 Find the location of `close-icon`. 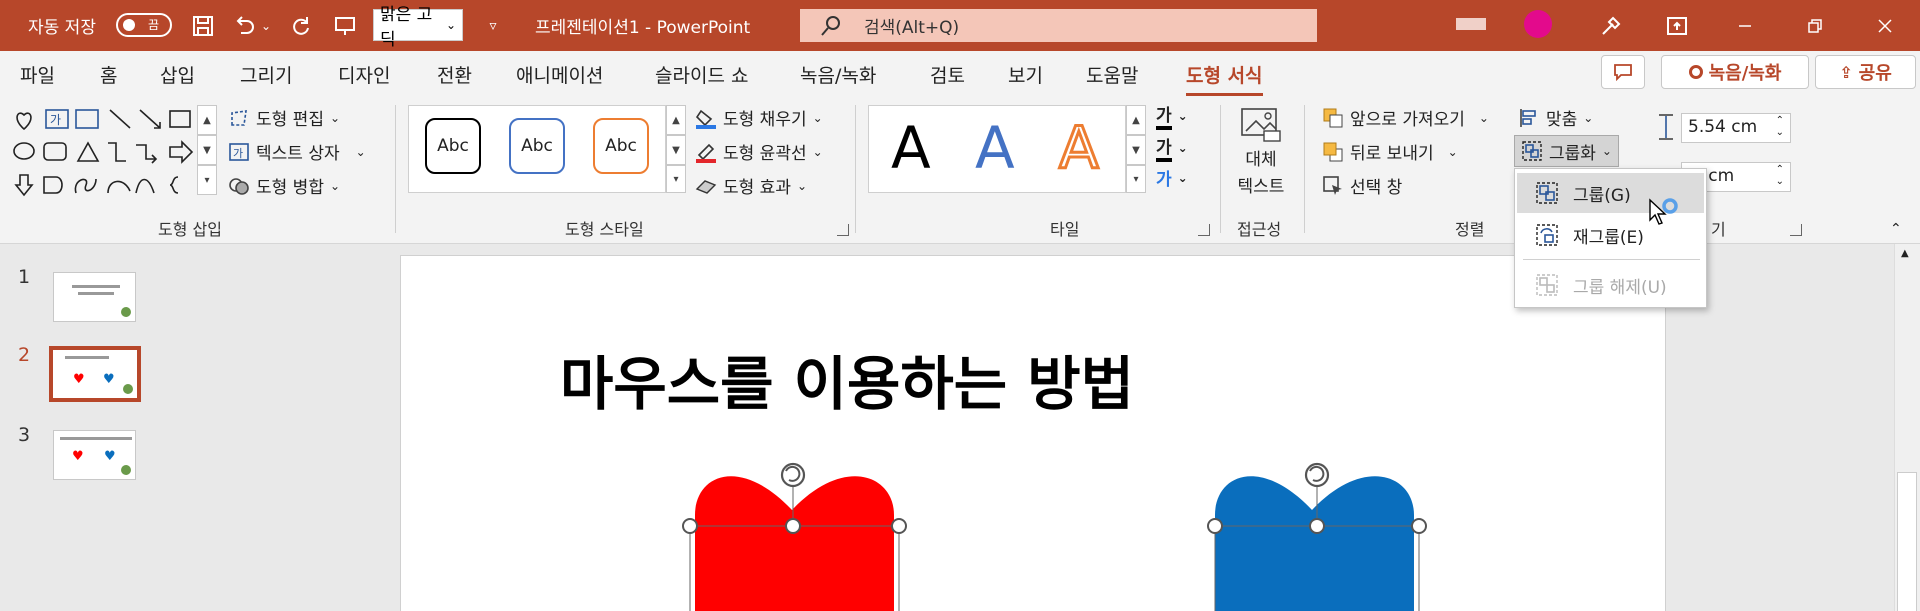

close-icon is located at coordinates (1885, 25).